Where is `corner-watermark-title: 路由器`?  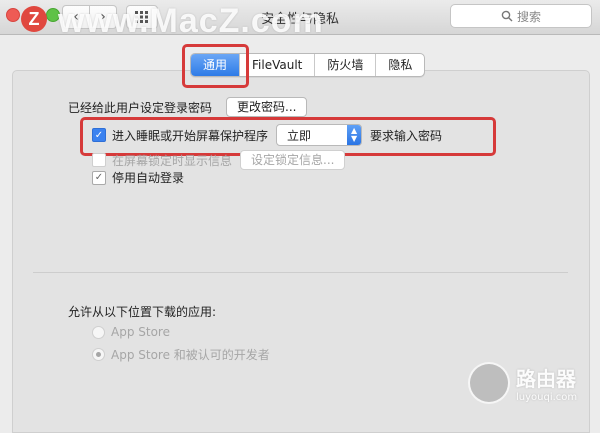
corner-watermark-title: 路由器 is located at coordinates (546, 379).